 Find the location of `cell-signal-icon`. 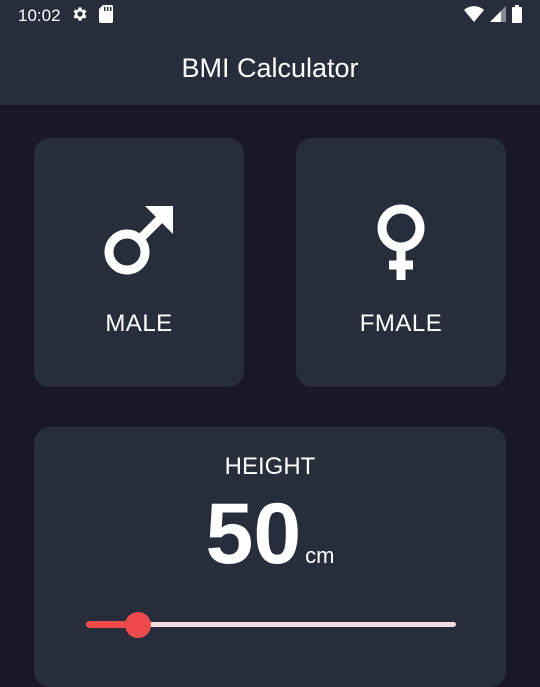

cell-signal-icon is located at coordinates (498, 16).